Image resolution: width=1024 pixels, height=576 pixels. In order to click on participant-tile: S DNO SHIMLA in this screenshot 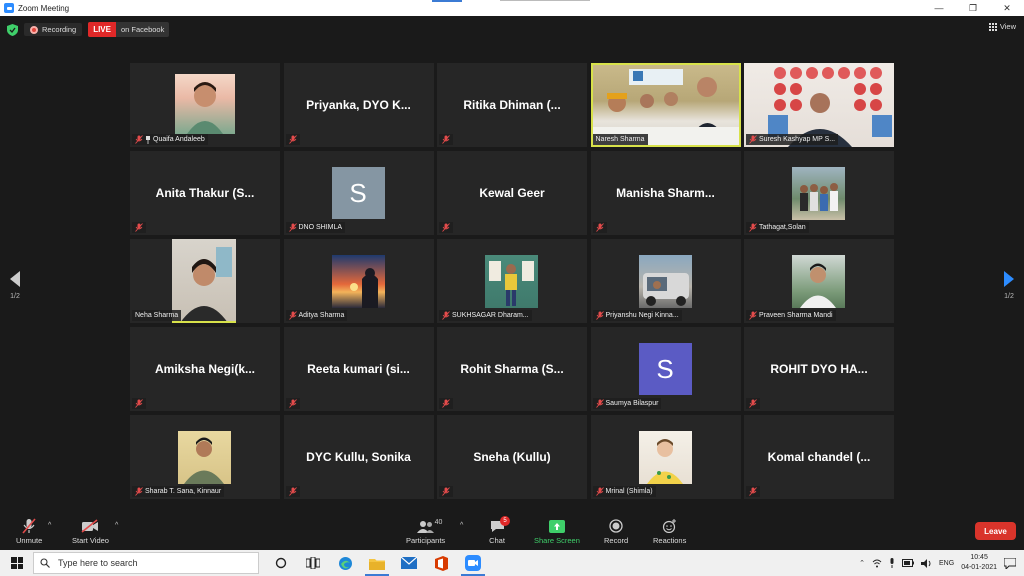, I will do `click(358, 193)`.